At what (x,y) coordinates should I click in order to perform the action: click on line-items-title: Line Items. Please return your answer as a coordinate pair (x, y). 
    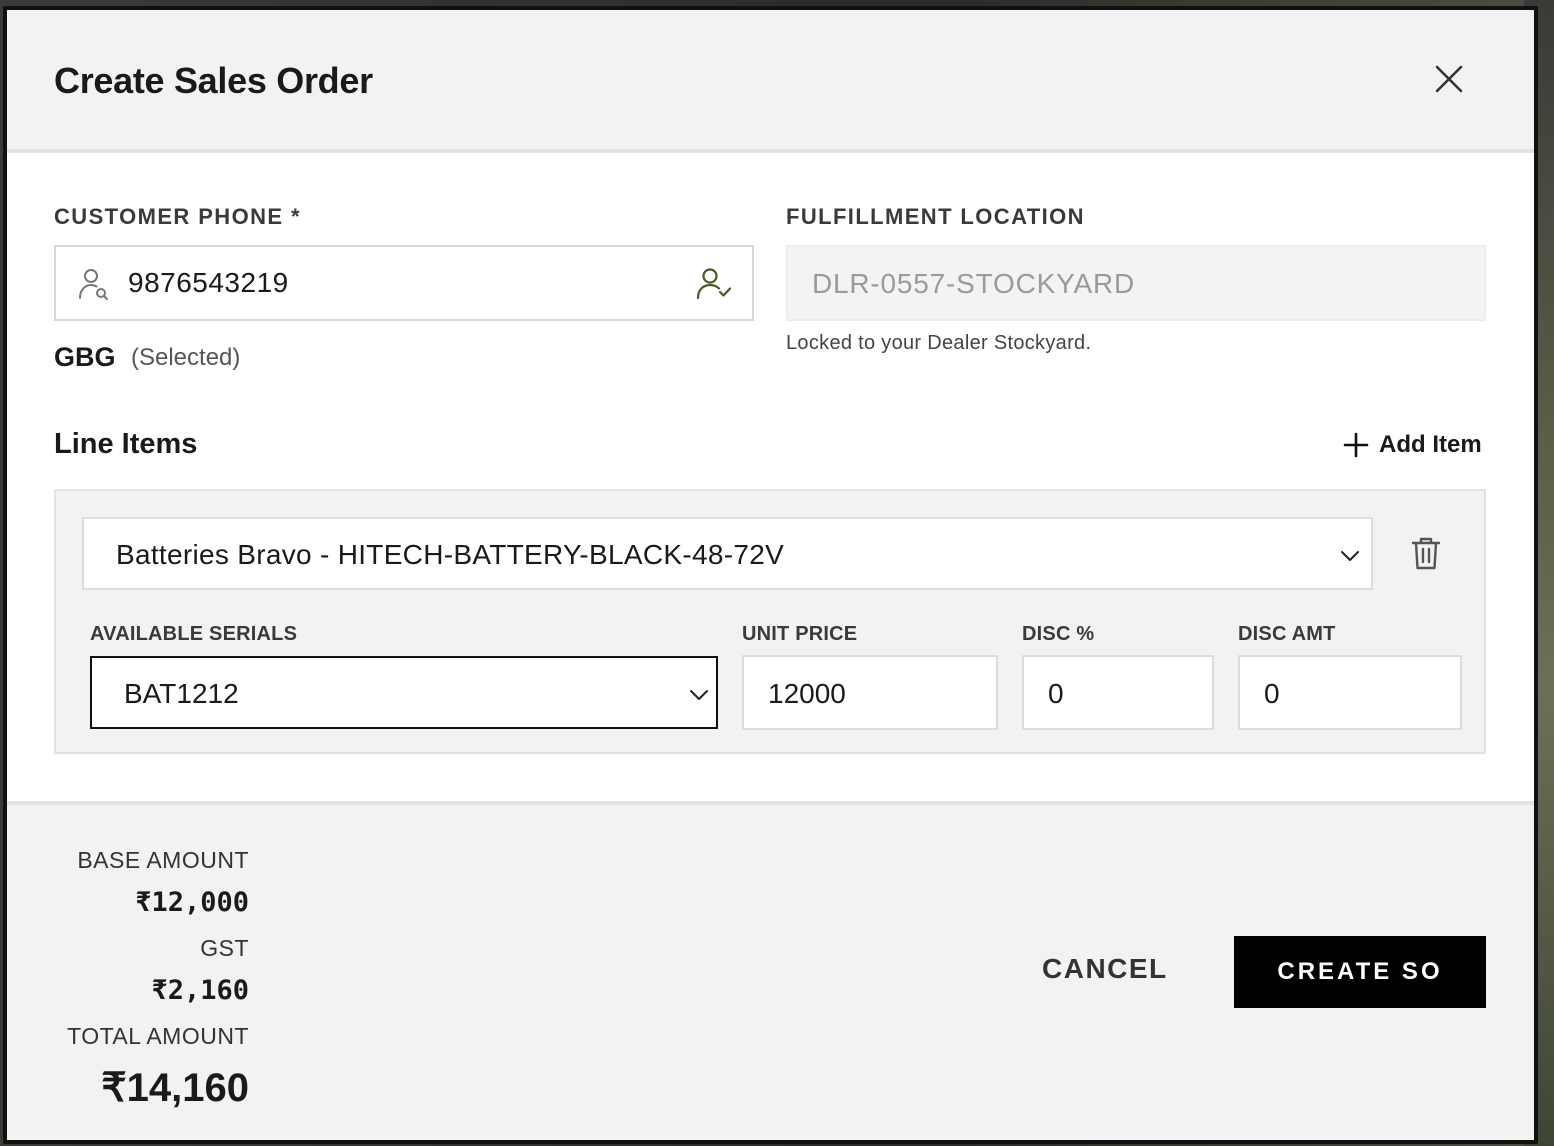
    Looking at the image, I should click on (126, 444).